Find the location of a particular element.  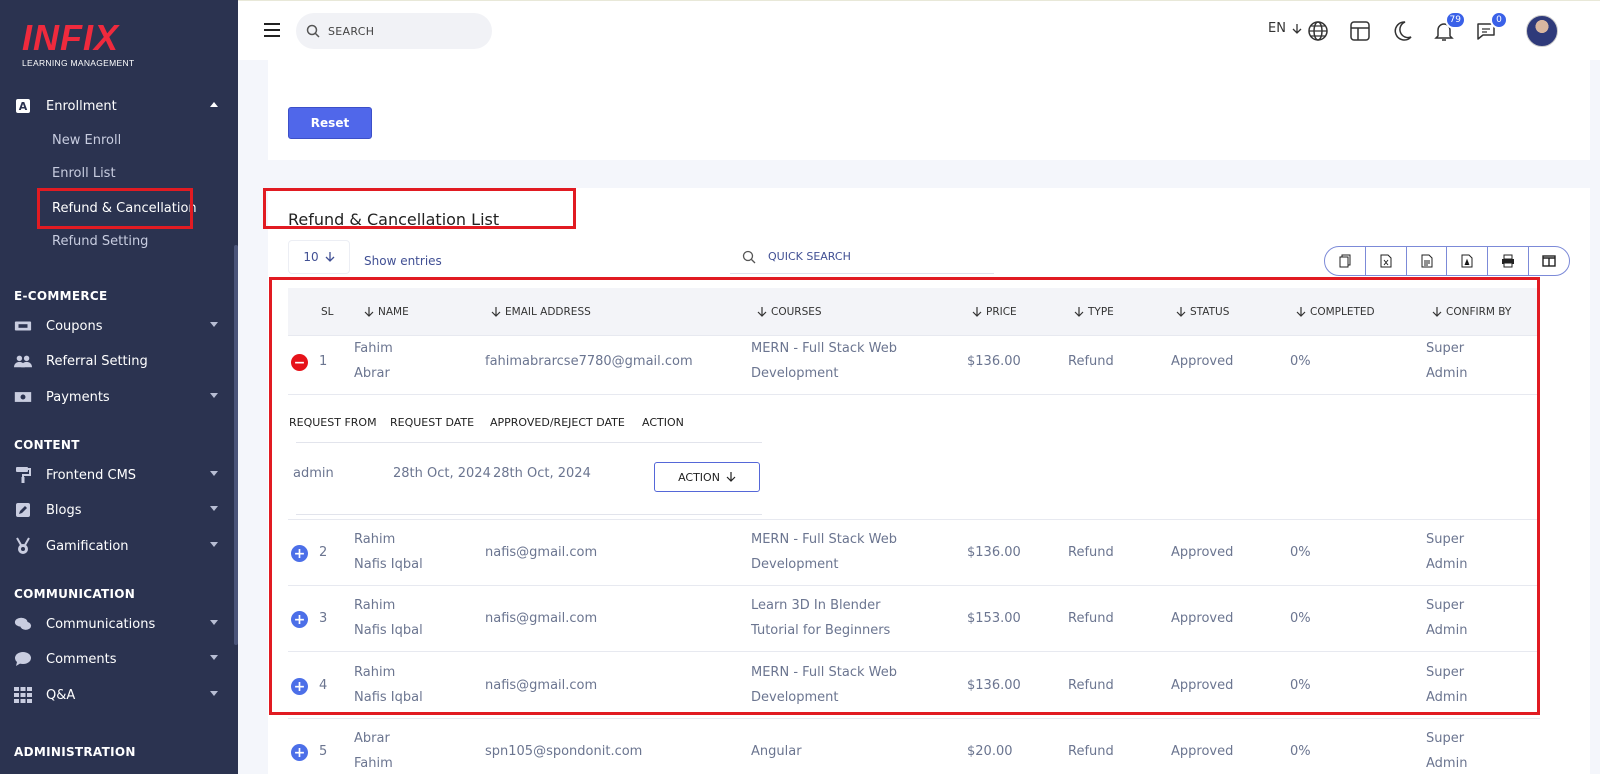

users-icon is located at coordinates (23, 361).